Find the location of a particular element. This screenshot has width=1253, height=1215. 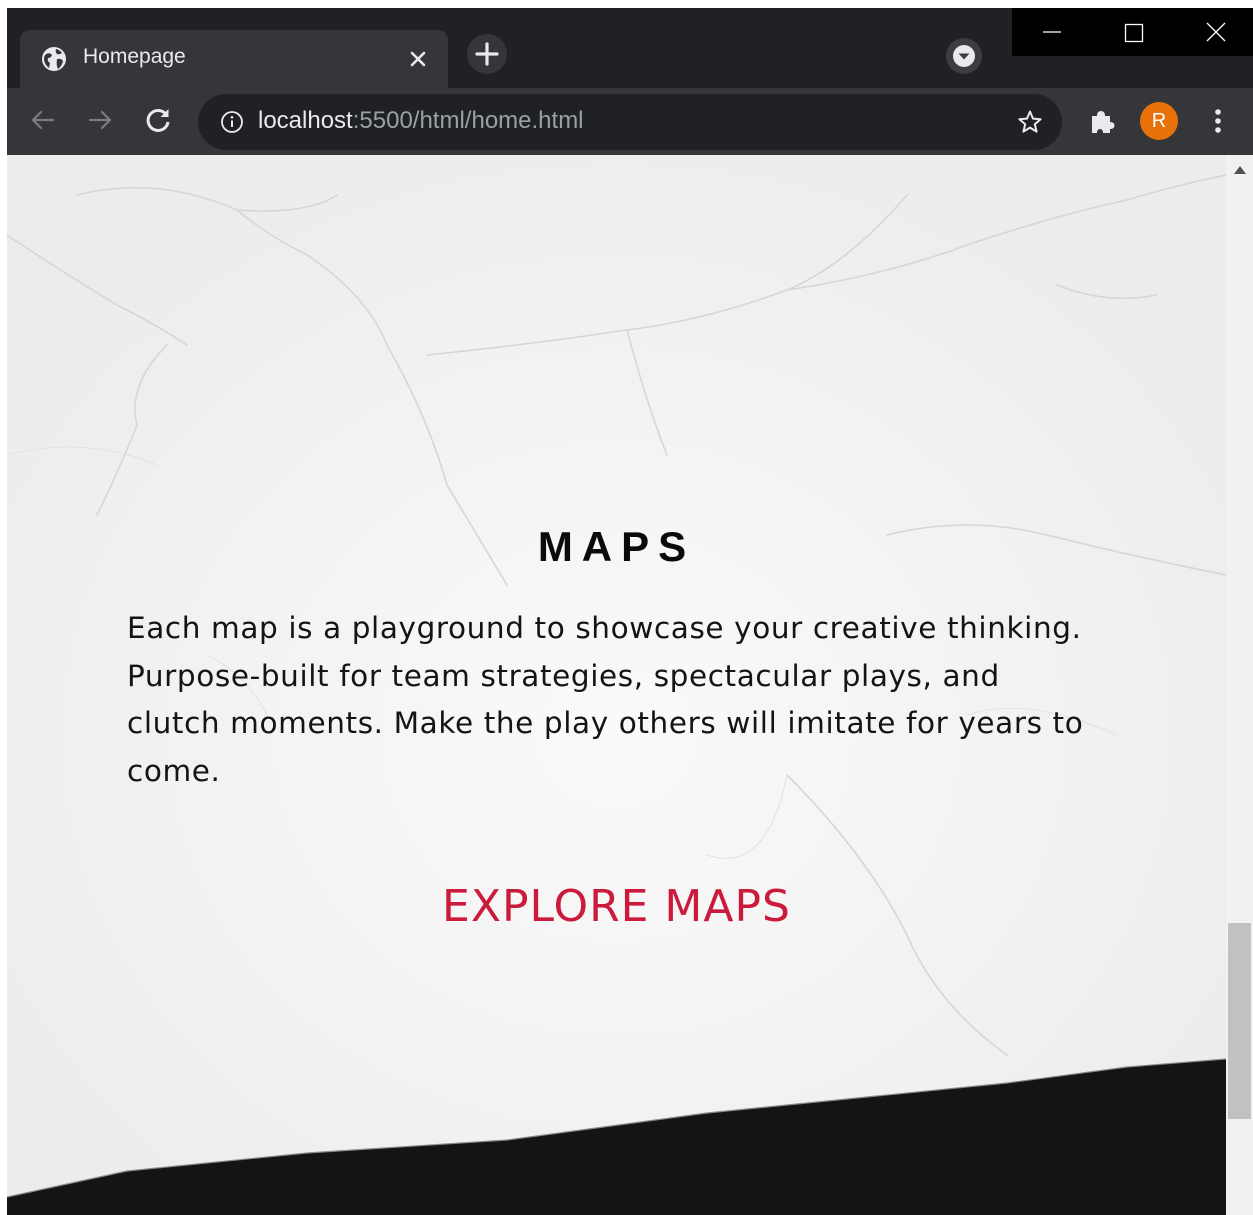

info-icon is located at coordinates (232, 122).